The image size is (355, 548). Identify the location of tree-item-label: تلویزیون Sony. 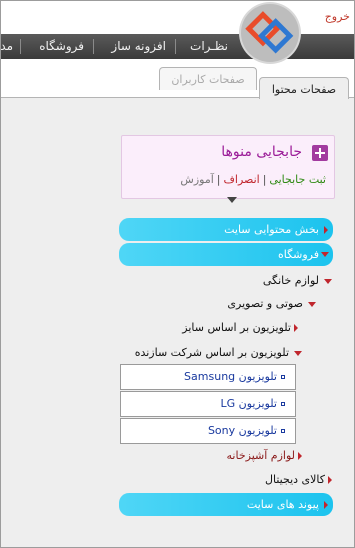
(242, 430).